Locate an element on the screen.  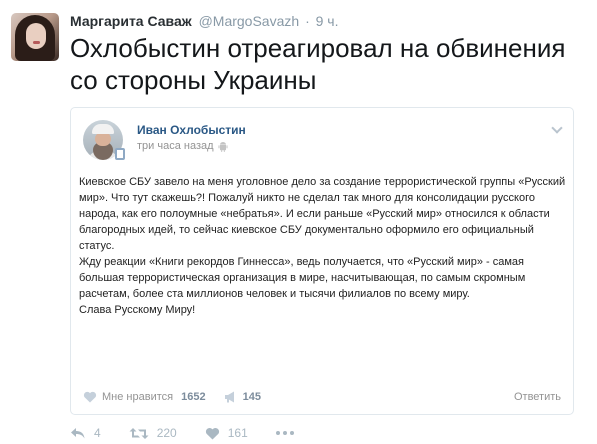
retweet-count: 220 is located at coordinates (166, 433).